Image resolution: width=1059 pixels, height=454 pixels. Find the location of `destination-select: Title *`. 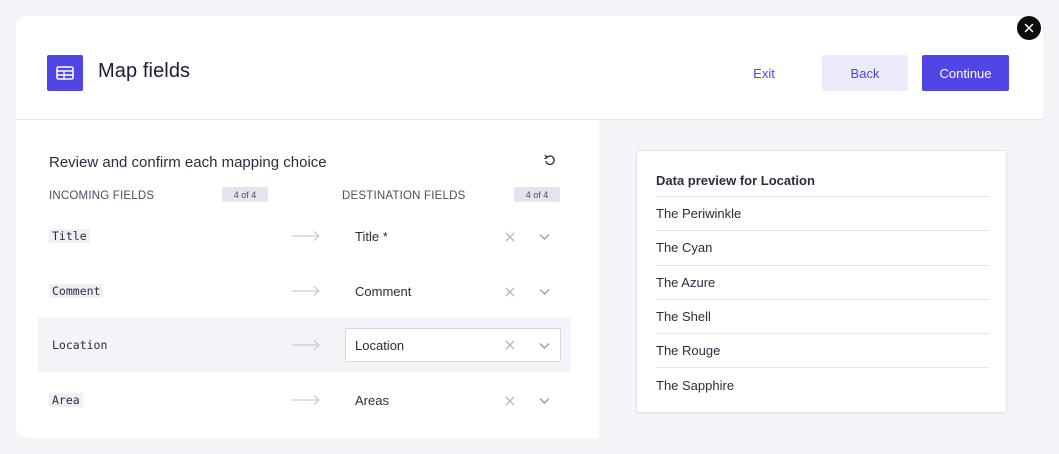

destination-select: Title * is located at coordinates (453, 236).